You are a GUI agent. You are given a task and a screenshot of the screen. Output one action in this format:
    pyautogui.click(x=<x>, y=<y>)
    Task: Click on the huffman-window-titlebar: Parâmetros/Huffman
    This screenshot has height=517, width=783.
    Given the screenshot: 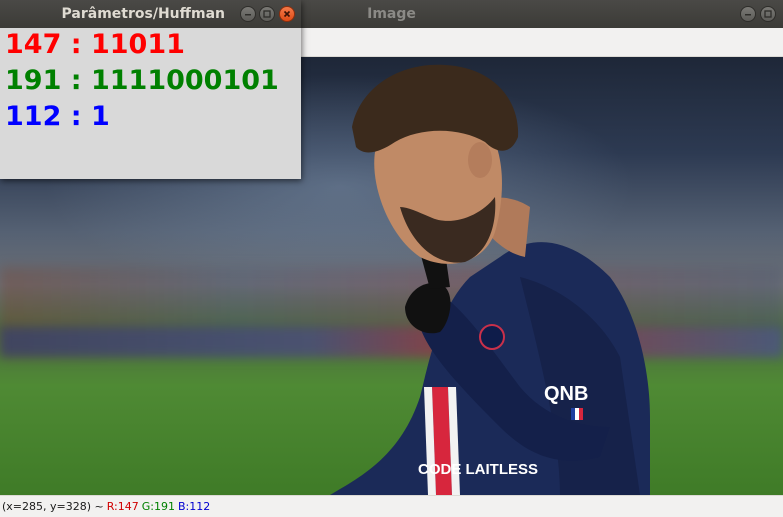 What is the action you would take?
    pyautogui.click(x=150, y=14)
    